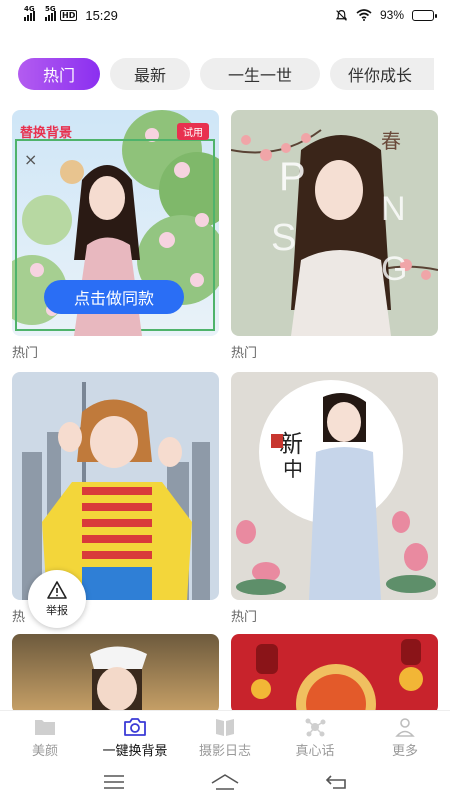 This screenshot has width=450, height=800. I want to click on tab-growing-up: 伴你成长, so click(382, 74).